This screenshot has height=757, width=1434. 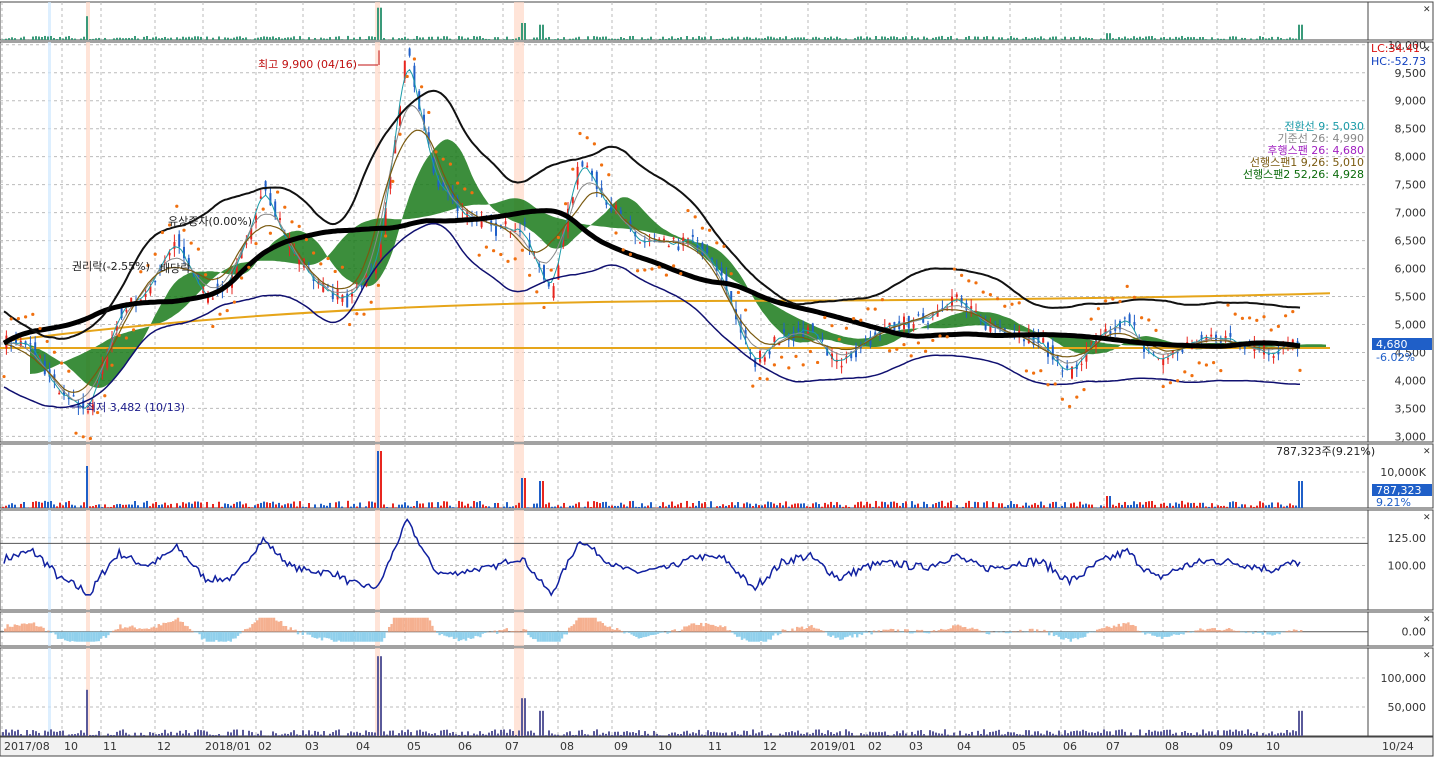 I want to click on lc-label: LC:34.41, so click(x=1395, y=48).